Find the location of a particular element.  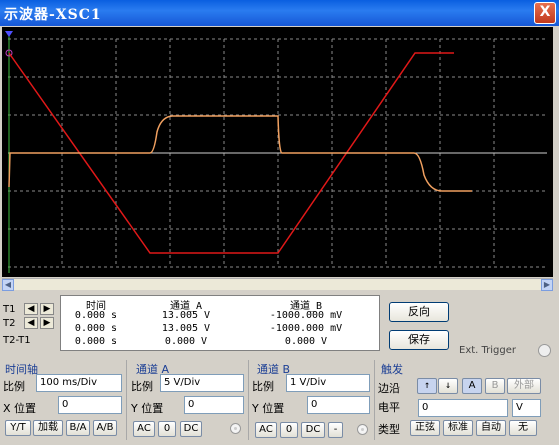

x-position-field: 0 is located at coordinates (90, 405).